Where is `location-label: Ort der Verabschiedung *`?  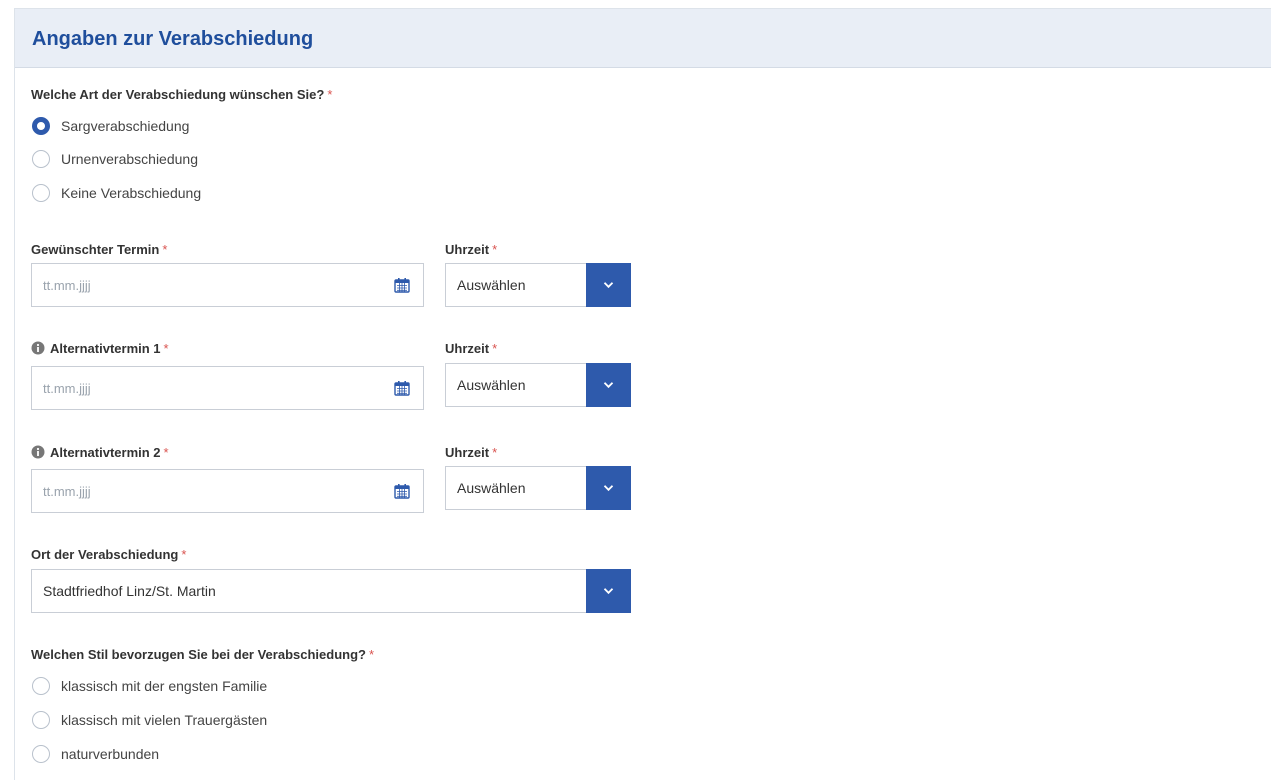
location-label: Ort der Verabschiedung * is located at coordinates (108, 554).